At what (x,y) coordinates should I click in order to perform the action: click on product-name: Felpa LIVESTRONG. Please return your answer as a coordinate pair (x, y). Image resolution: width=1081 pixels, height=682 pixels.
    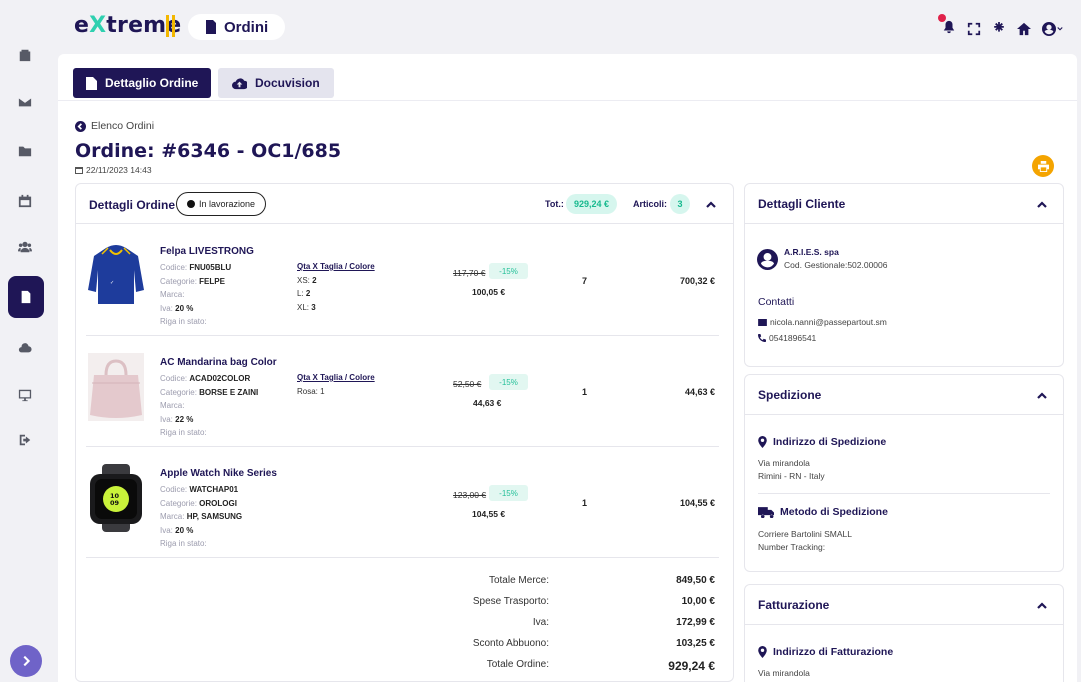
    Looking at the image, I should click on (207, 251).